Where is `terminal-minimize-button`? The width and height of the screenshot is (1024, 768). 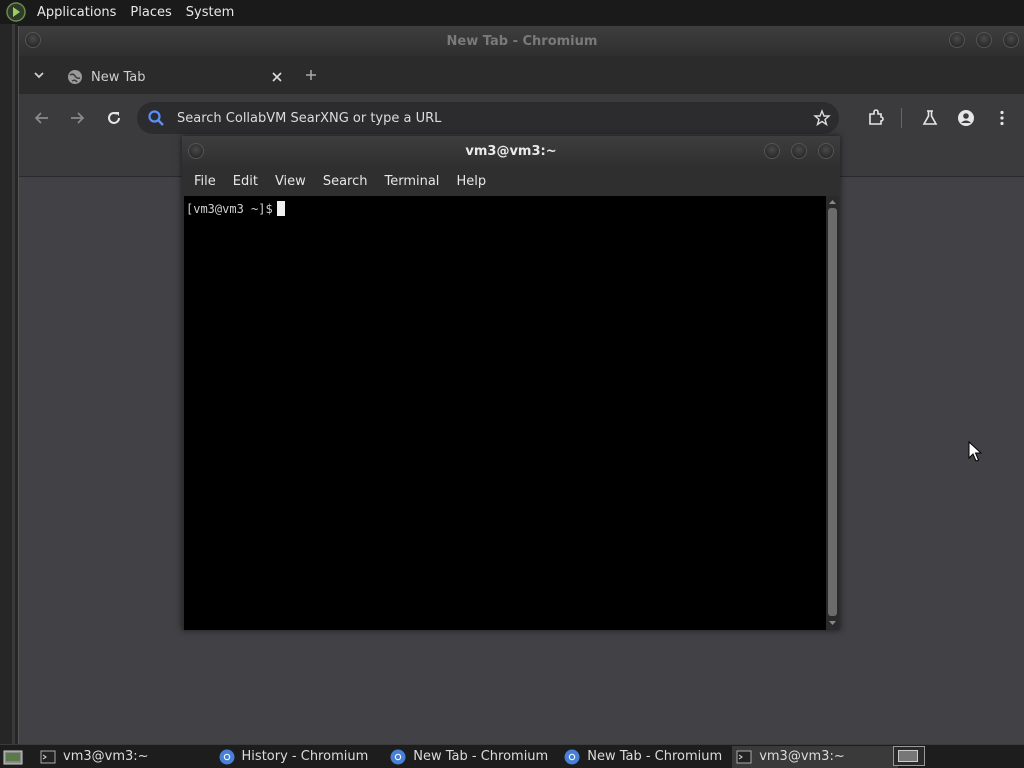 terminal-minimize-button is located at coordinates (772, 151).